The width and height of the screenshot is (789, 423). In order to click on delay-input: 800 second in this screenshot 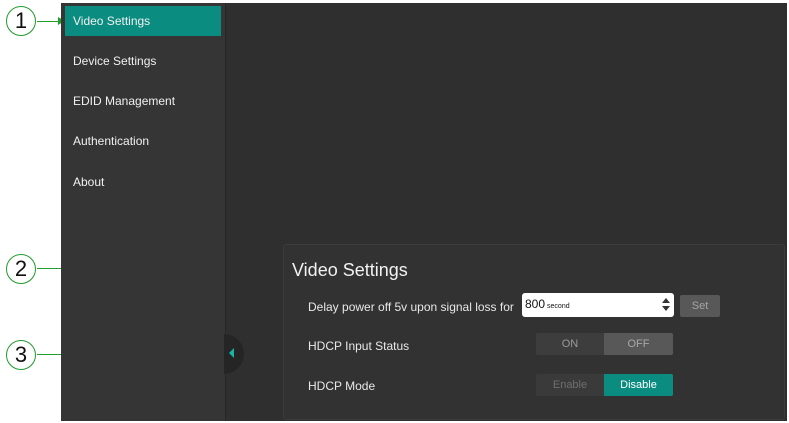, I will do `click(598, 305)`.